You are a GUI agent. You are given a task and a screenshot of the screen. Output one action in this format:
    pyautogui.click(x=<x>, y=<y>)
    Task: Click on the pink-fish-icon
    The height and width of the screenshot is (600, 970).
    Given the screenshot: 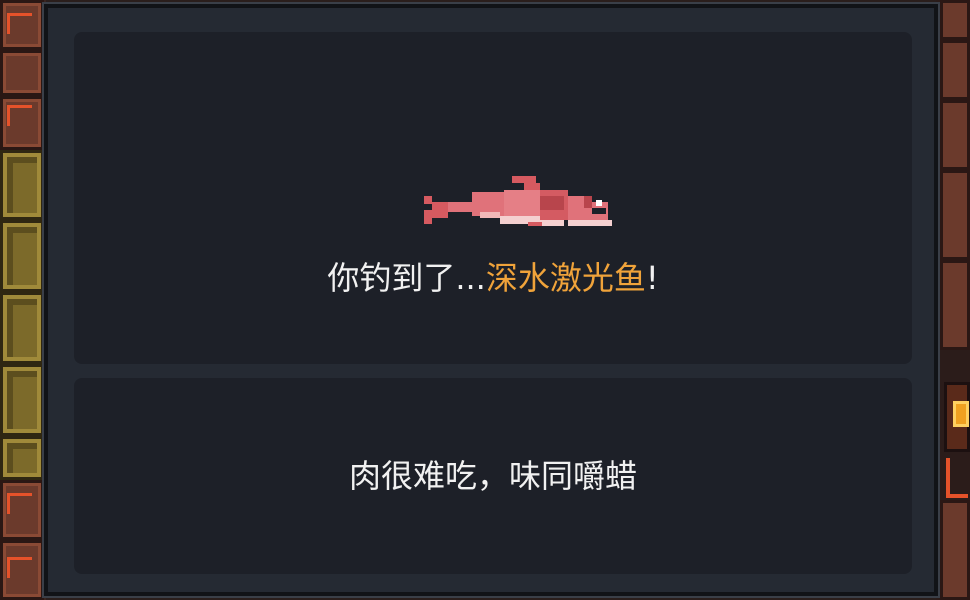 What is the action you would take?
    pyautogui.click(x=518, y=201)
    